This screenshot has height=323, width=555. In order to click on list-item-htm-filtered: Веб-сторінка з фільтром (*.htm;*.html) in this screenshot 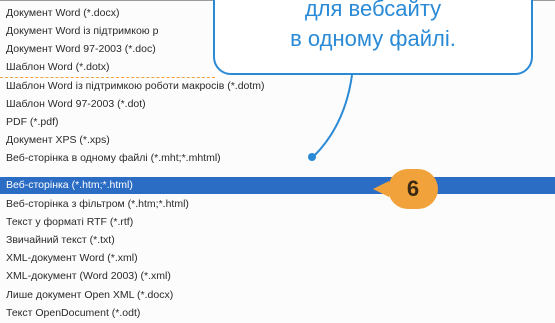, I will do `click(277, 204)`.